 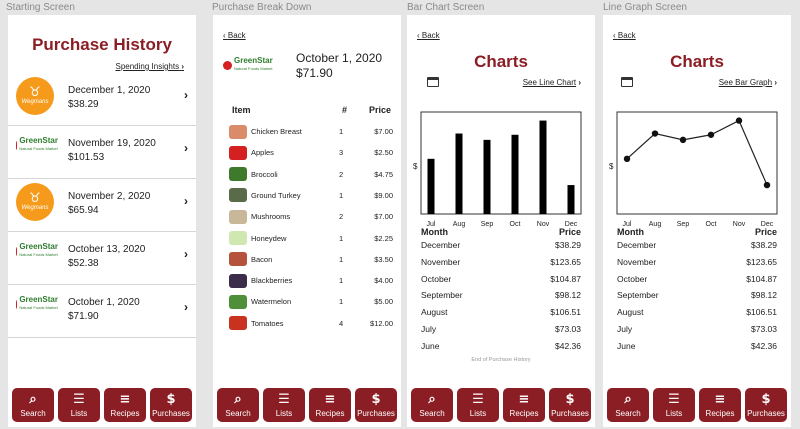 I want to click on line-chart: $Jul Aug Sep Oct Nov Dec, so click(x=693, y=169).